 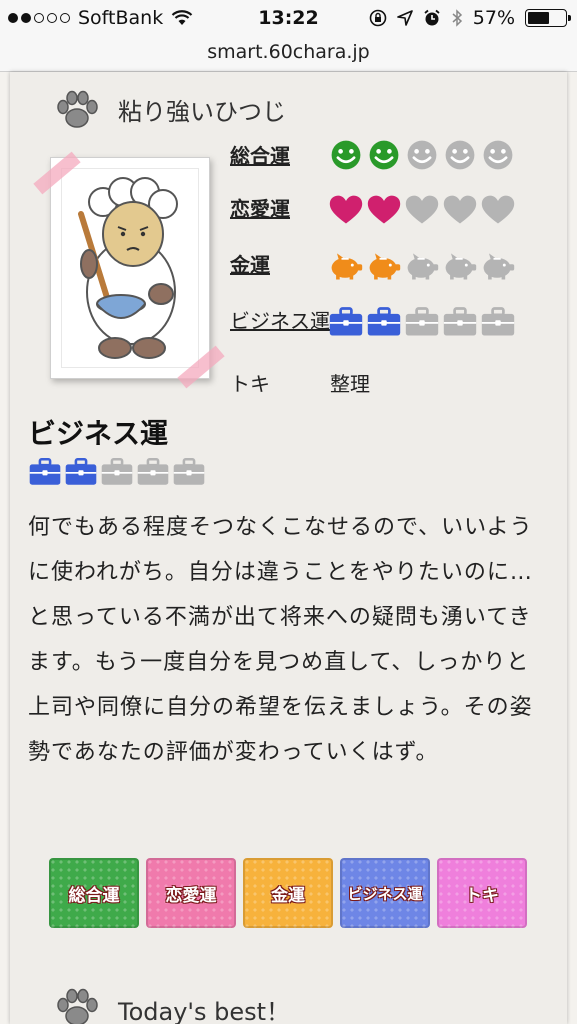 I want to click on detail-rating, so click(x=117, y=472).